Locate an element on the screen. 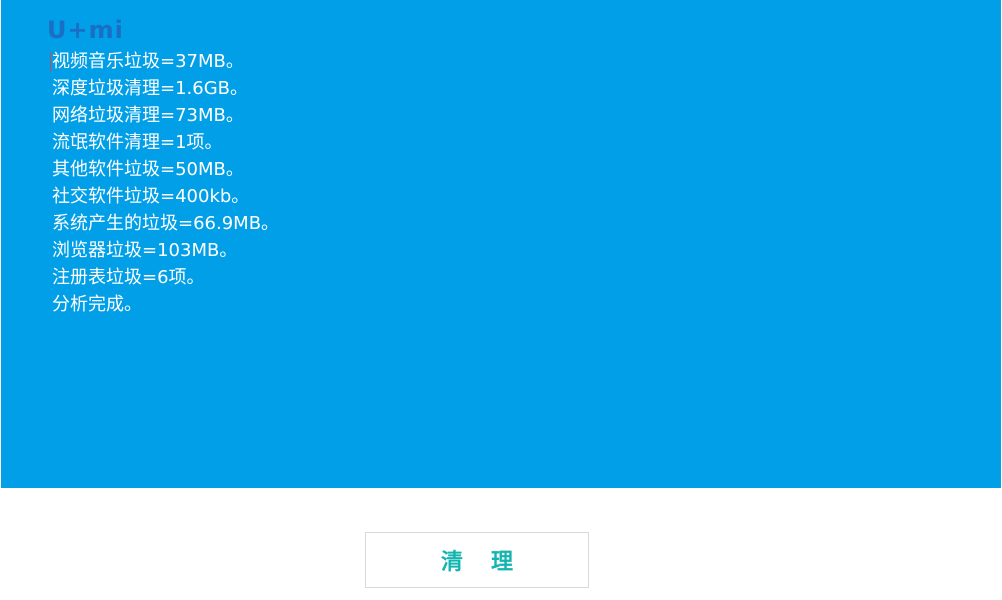 The height and width of the screenshot is (600, 1002). log-line-other-software: 其他软件垃圾=50MB。 is located at coordinates (148, 169).